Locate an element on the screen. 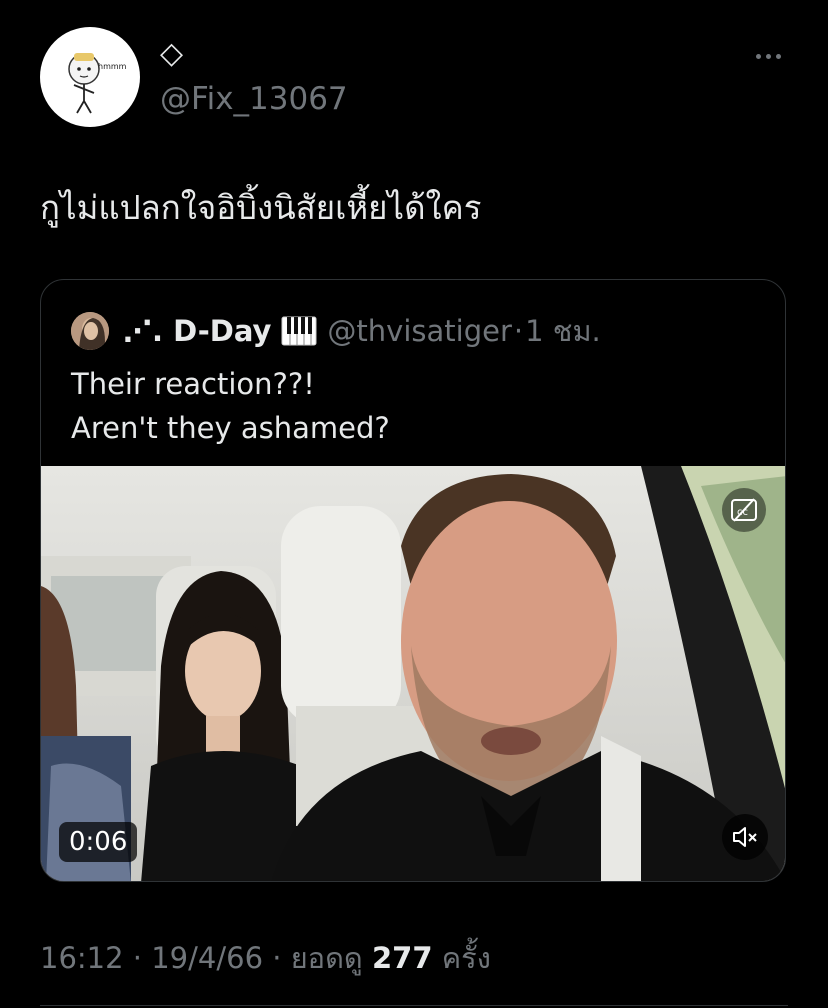  avatar-caption: hmmm is located at coordinates (112, 66).